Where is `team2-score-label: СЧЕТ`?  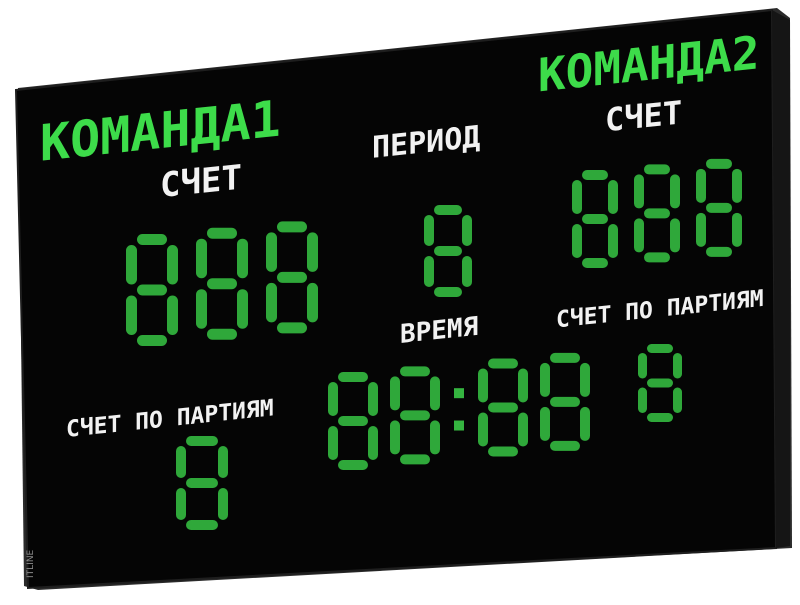 team2-score-label: СЧЕТ is located at coordinates (643, 116).